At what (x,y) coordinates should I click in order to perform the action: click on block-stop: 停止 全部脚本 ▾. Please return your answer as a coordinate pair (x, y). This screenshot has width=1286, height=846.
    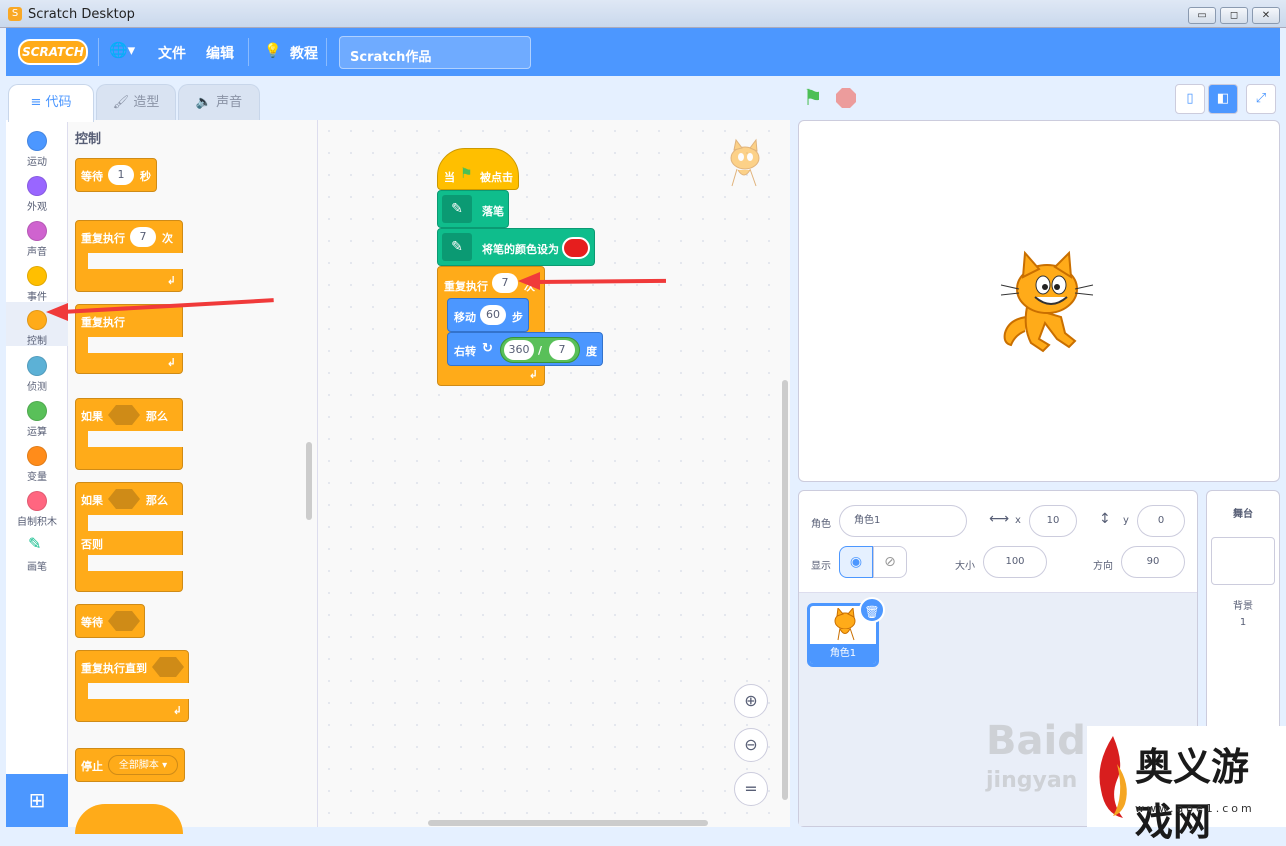
    Looking at the image, I should click on (130, 765).